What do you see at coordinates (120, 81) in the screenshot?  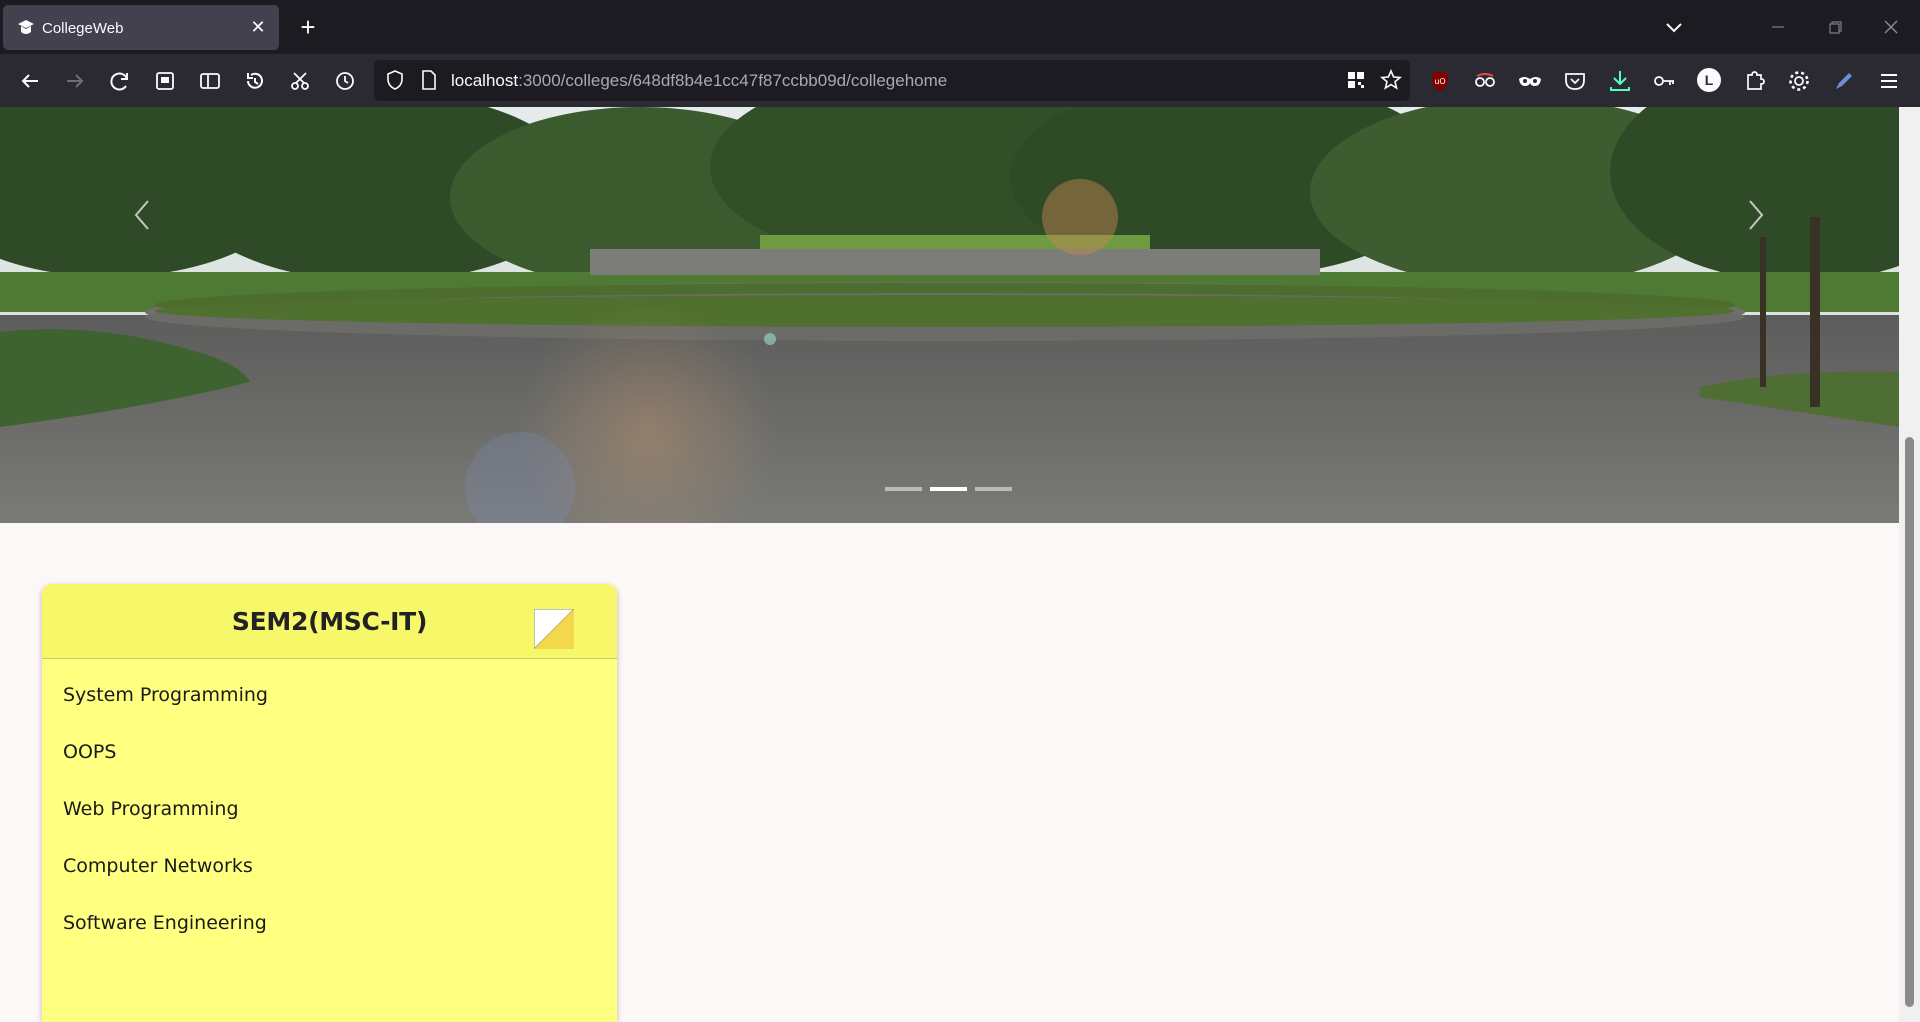 I see `reload-icon` at bounding box center [120, 81].